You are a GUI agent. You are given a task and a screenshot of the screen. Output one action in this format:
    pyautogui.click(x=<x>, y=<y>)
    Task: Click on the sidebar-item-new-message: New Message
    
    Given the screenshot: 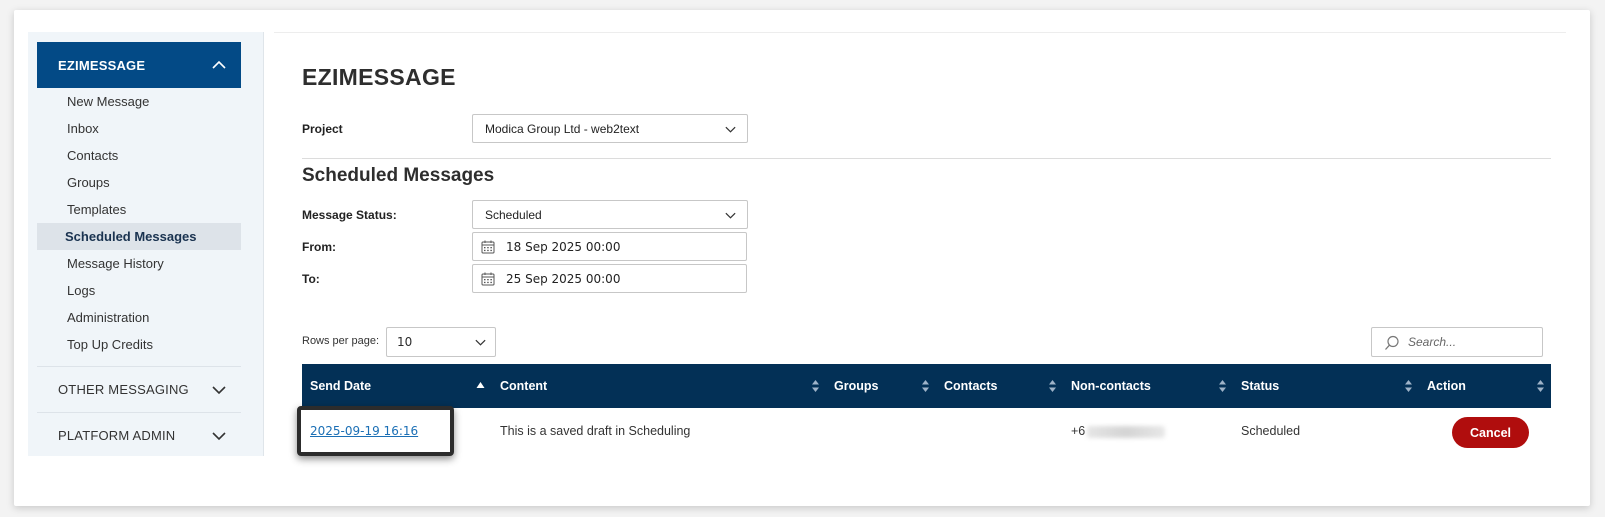 What is the action you would take?
    pyautogui.click(x=139, y=101)
    